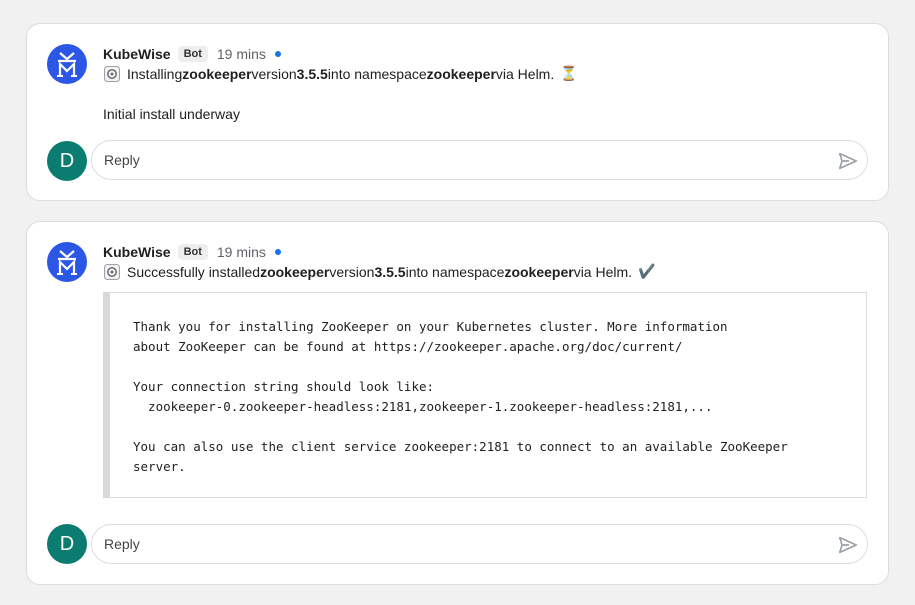 This screenshot has width=915, height=605. Describe the element at coordinates (194, 271) in the screenshot. I see `status-text-pre: Successfully installed` at that location.